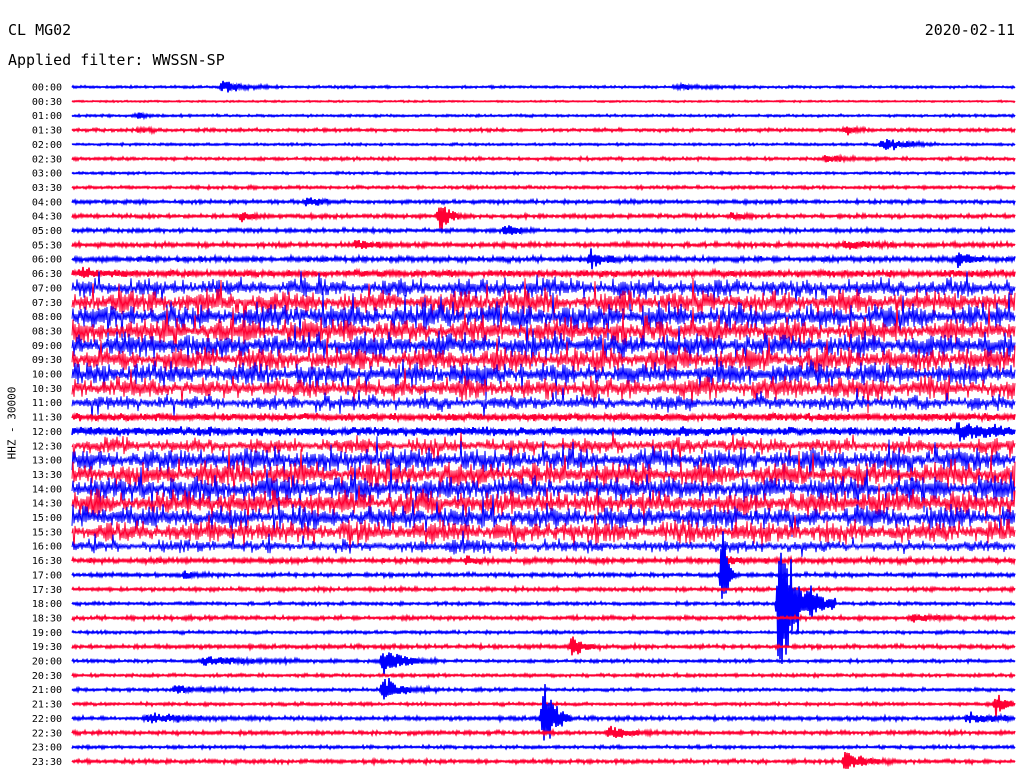  I want to click on row-time-label: 20:30, so click(47, 676).